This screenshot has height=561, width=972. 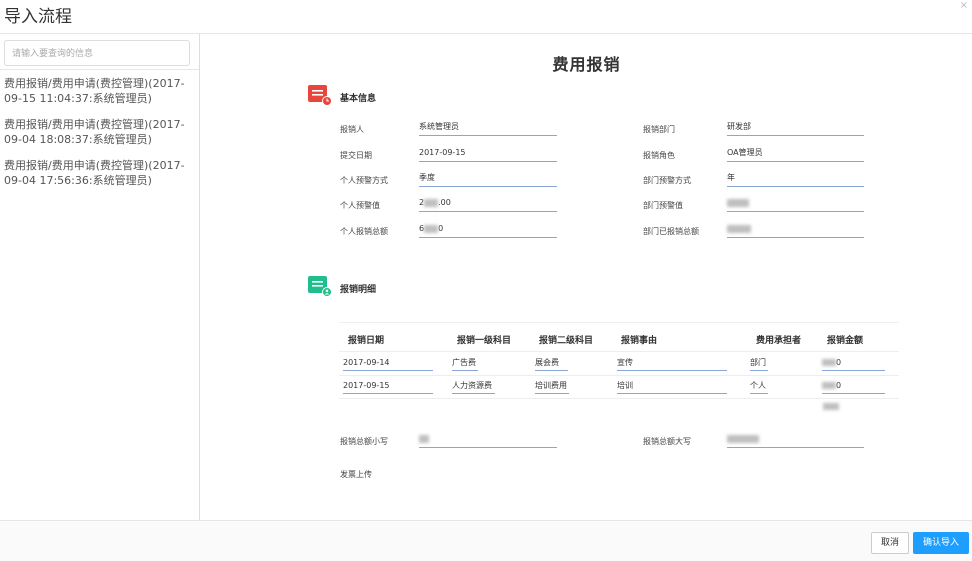 I want to click on personal-budget-suffix: .00, so click(x=444, y=202).